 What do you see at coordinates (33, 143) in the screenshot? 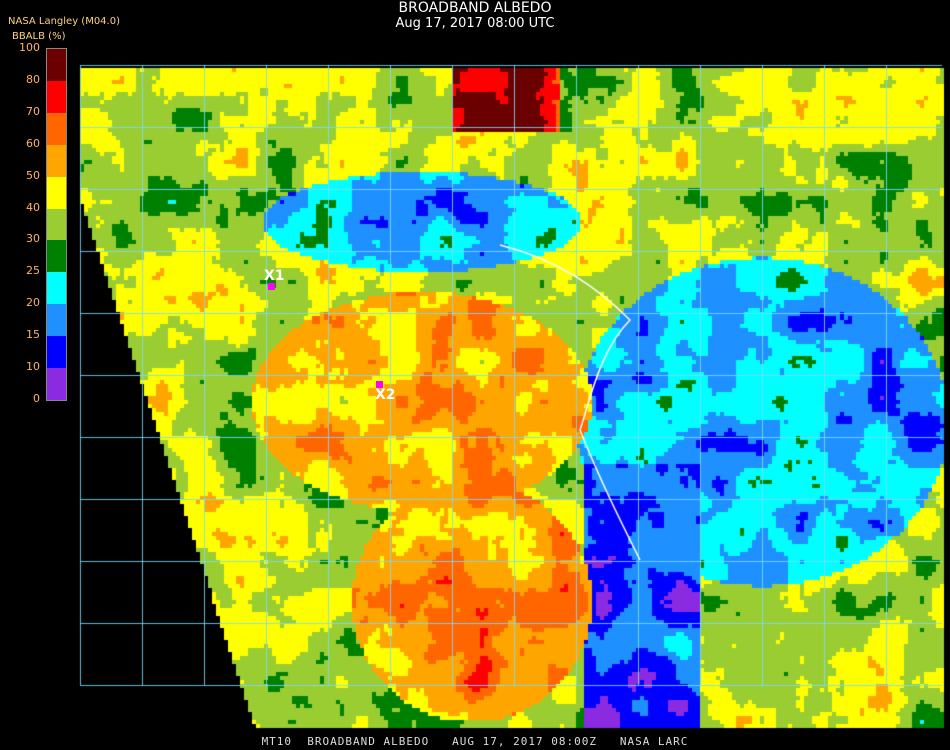
I see `colorbar-tick-label: 60` at bounding box center [33, 143].